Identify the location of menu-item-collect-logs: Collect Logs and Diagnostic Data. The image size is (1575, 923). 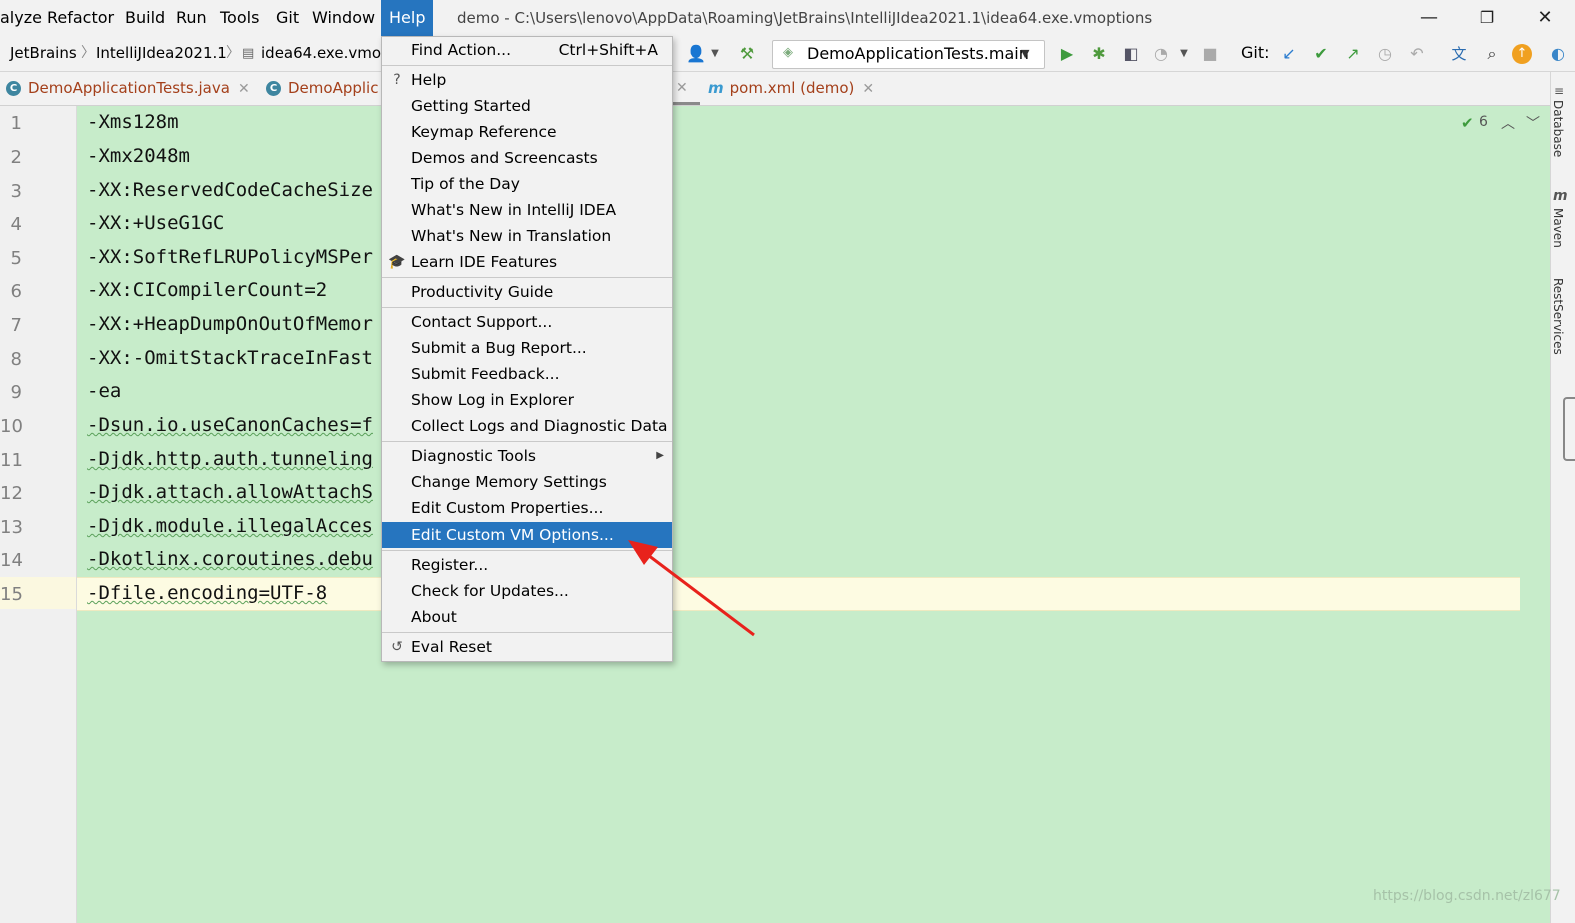
(527, 426).